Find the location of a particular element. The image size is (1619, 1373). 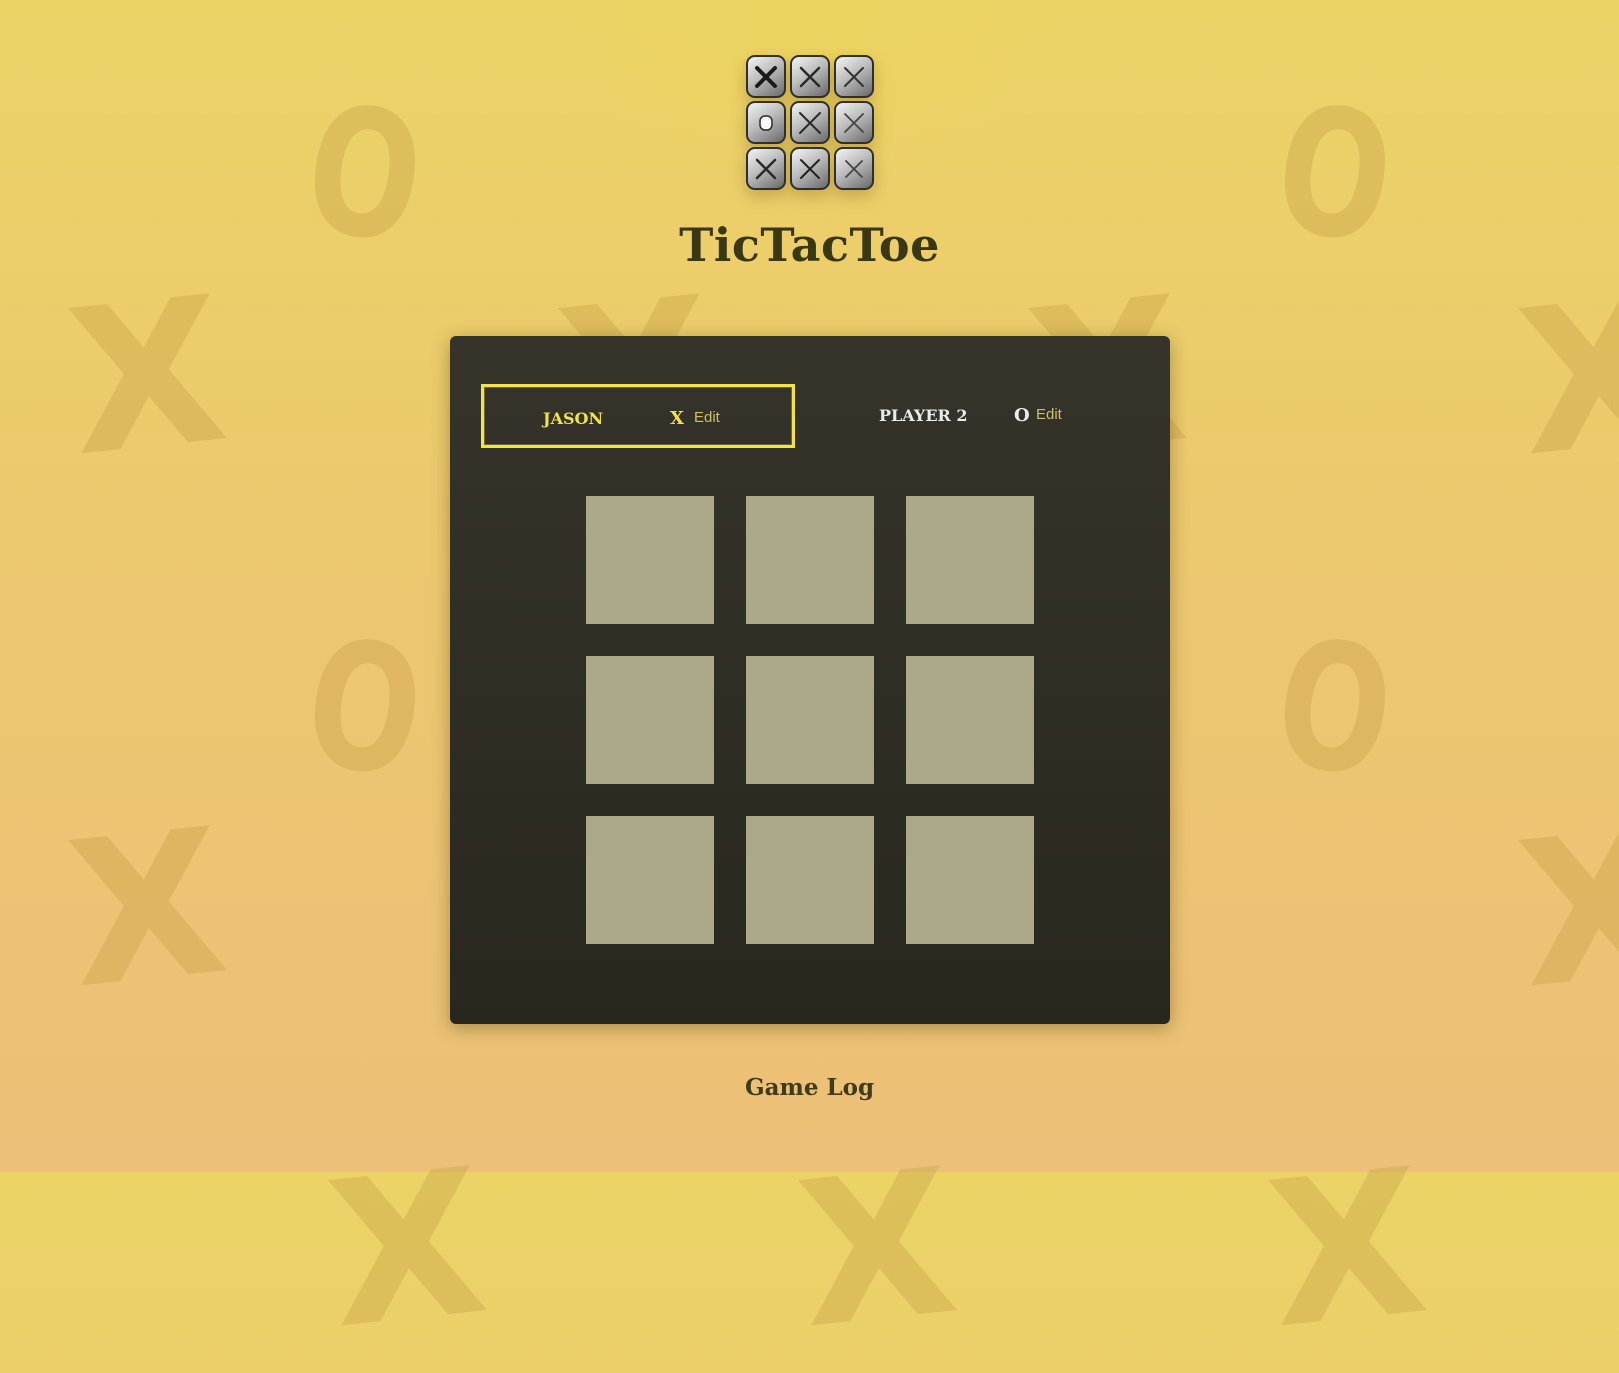

player-2-card: PLAYER 2 O Edit is located at coordinates (982, 416).